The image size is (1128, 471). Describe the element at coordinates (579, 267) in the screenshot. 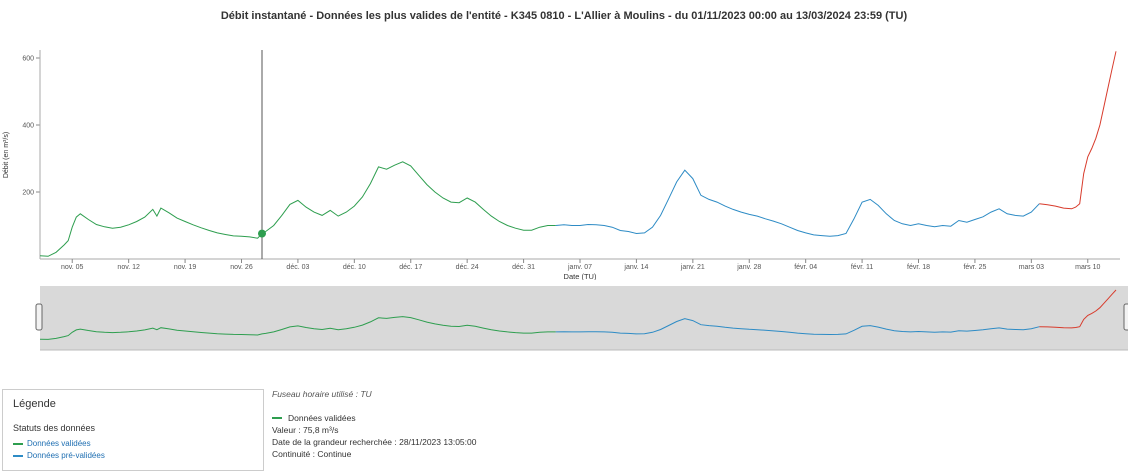

I see `x-tick-label: janv. 07` at that location.